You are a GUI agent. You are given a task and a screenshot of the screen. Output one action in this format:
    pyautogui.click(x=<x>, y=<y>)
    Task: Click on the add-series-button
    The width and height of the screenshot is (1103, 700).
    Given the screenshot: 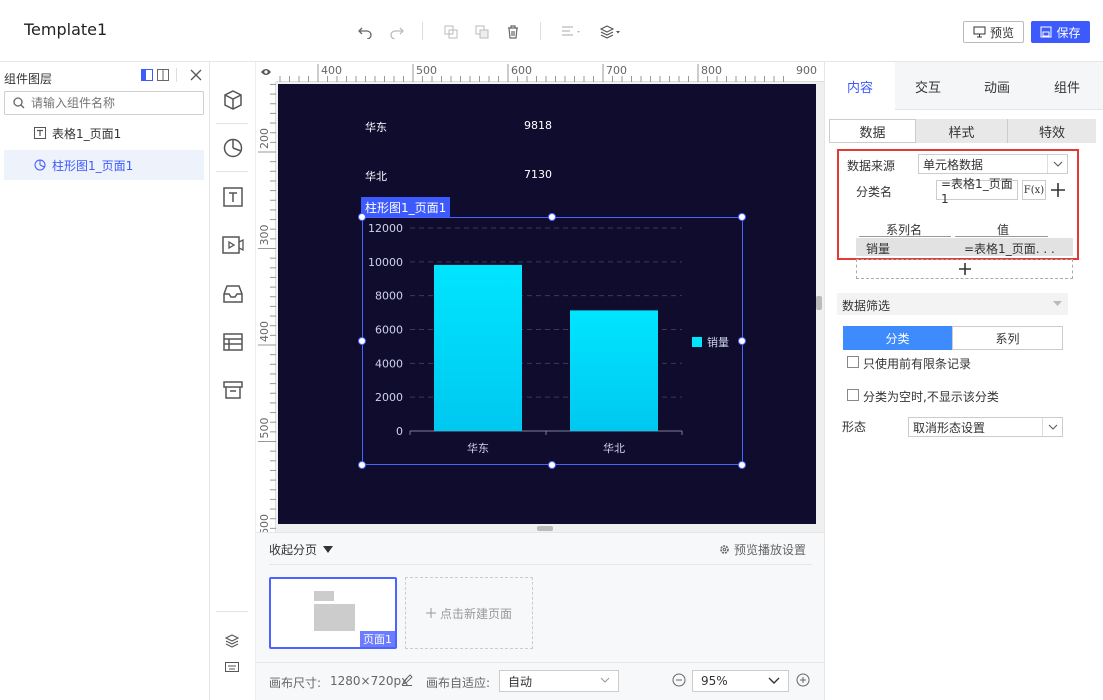 What is the action you would take?
    pyautogui.click(x=964, y=269)
    